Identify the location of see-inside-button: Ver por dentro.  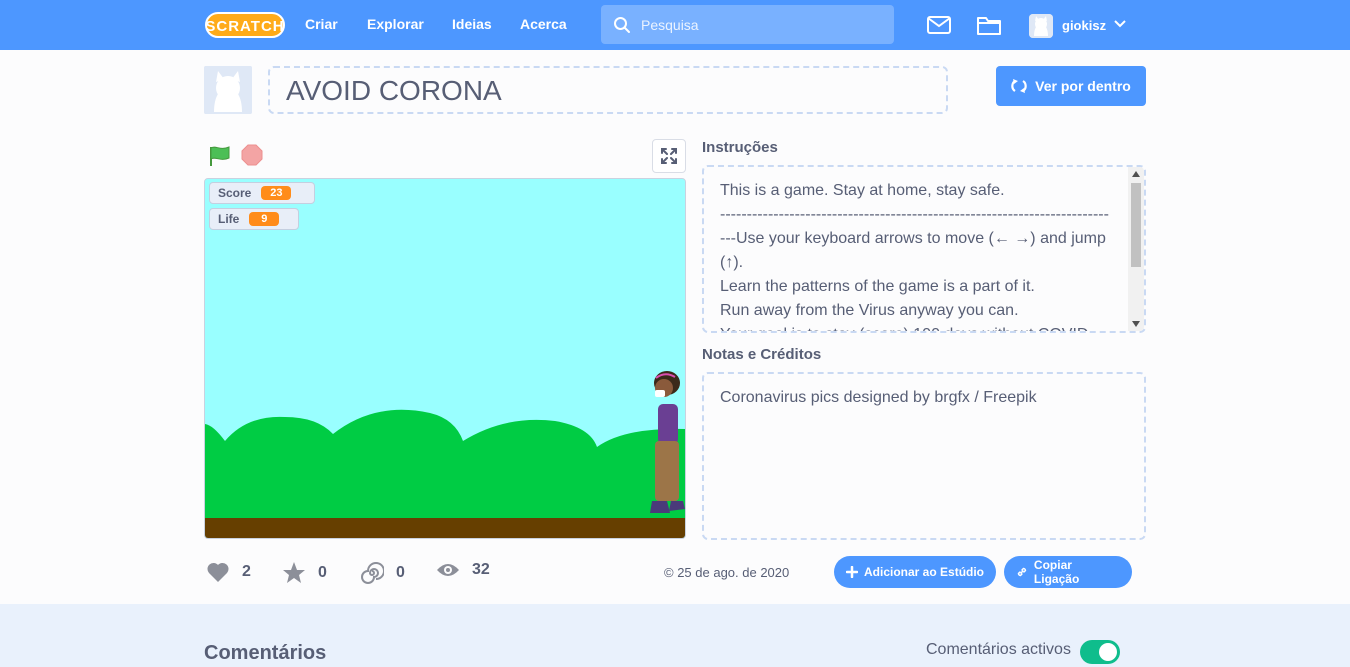
(1071, 86).